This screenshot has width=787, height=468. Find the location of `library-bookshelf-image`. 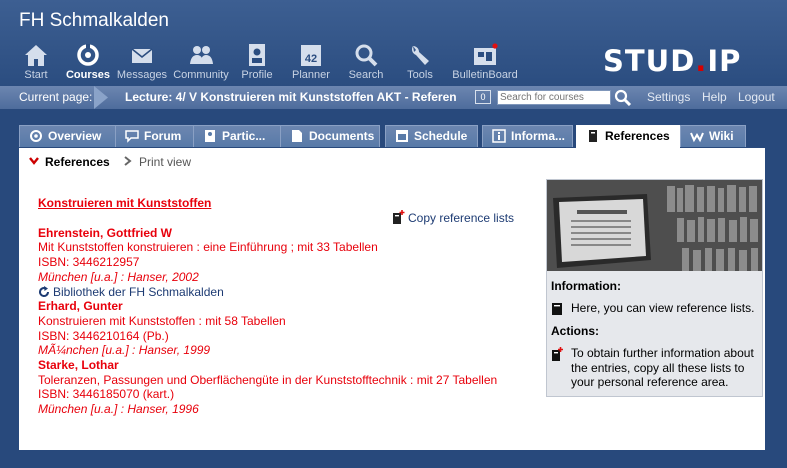

library-bookshelf-image is located at coordinates (654, 225).